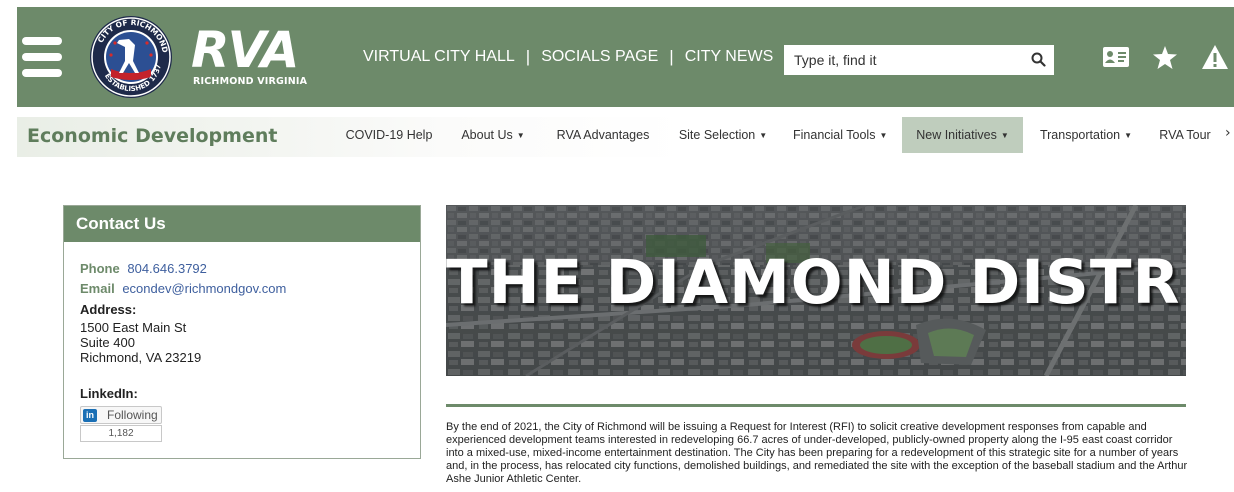 This screenshot has height=492, width=1234. What do you see at coordinates (133, 327) in the screenshot?
I see `address-line: 1500 East Main St` at bounding box center [133, 327].